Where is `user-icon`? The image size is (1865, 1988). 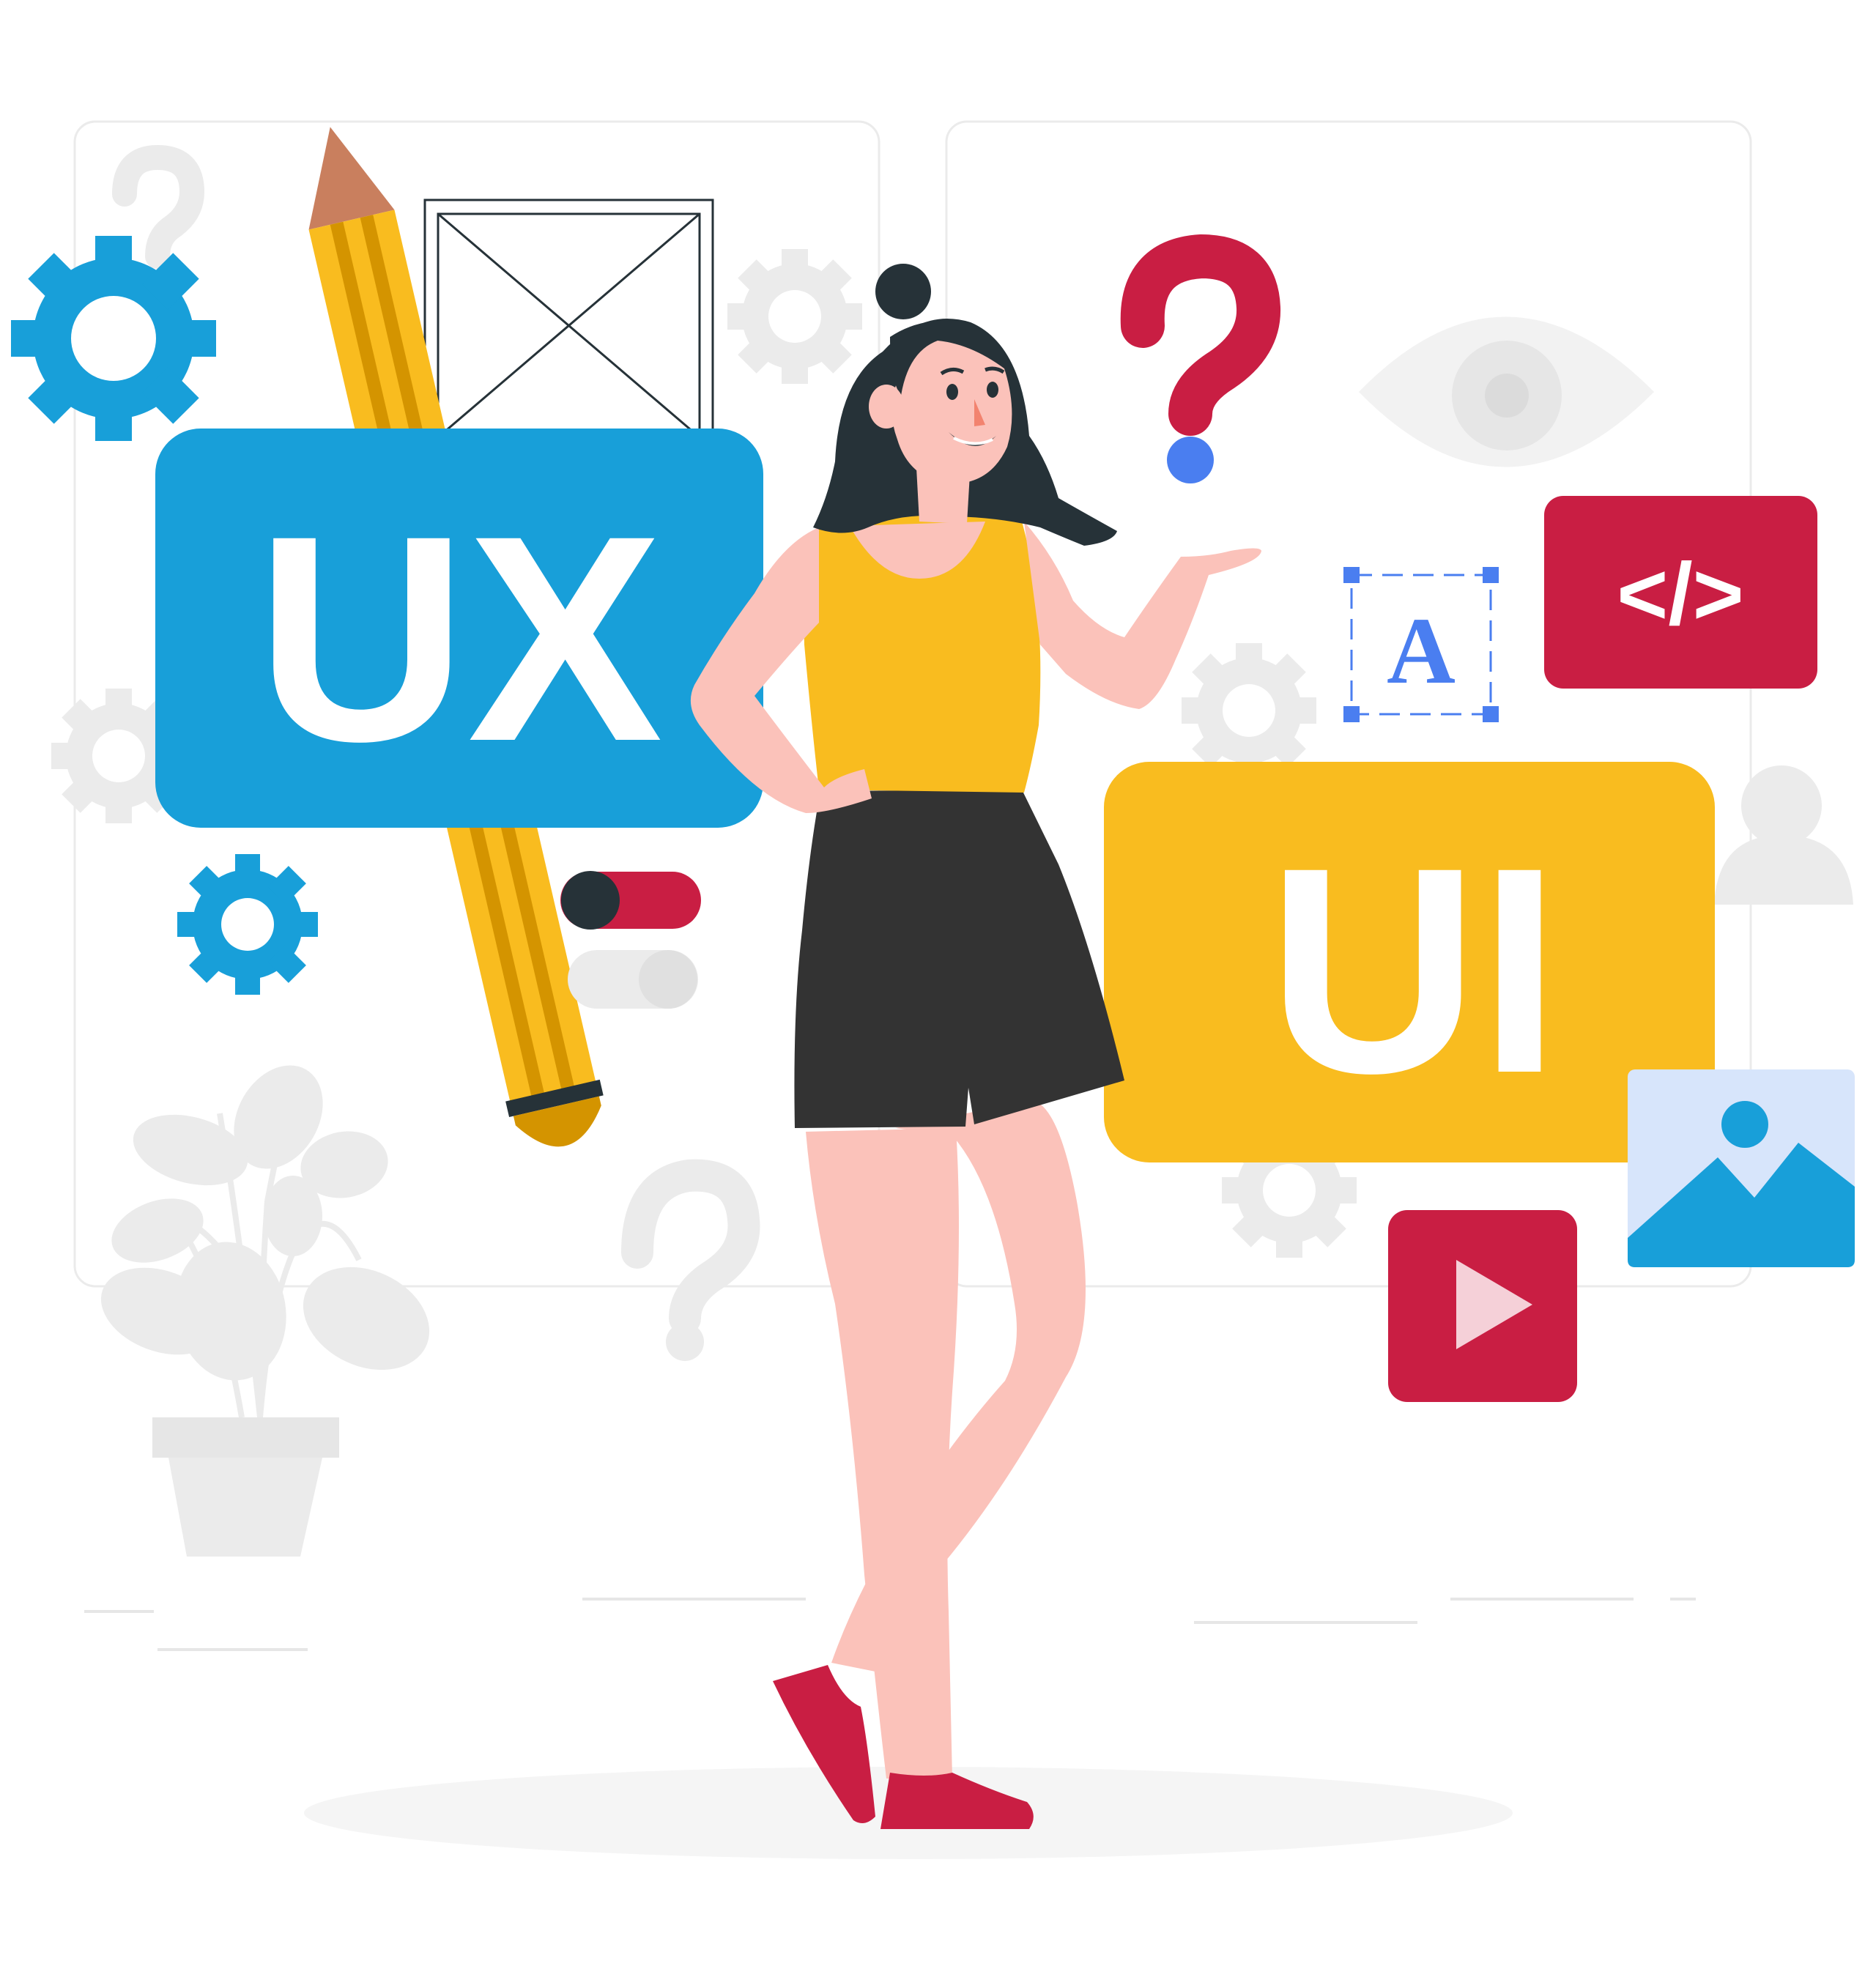
user-icon is located at coordinates (1784, 835).